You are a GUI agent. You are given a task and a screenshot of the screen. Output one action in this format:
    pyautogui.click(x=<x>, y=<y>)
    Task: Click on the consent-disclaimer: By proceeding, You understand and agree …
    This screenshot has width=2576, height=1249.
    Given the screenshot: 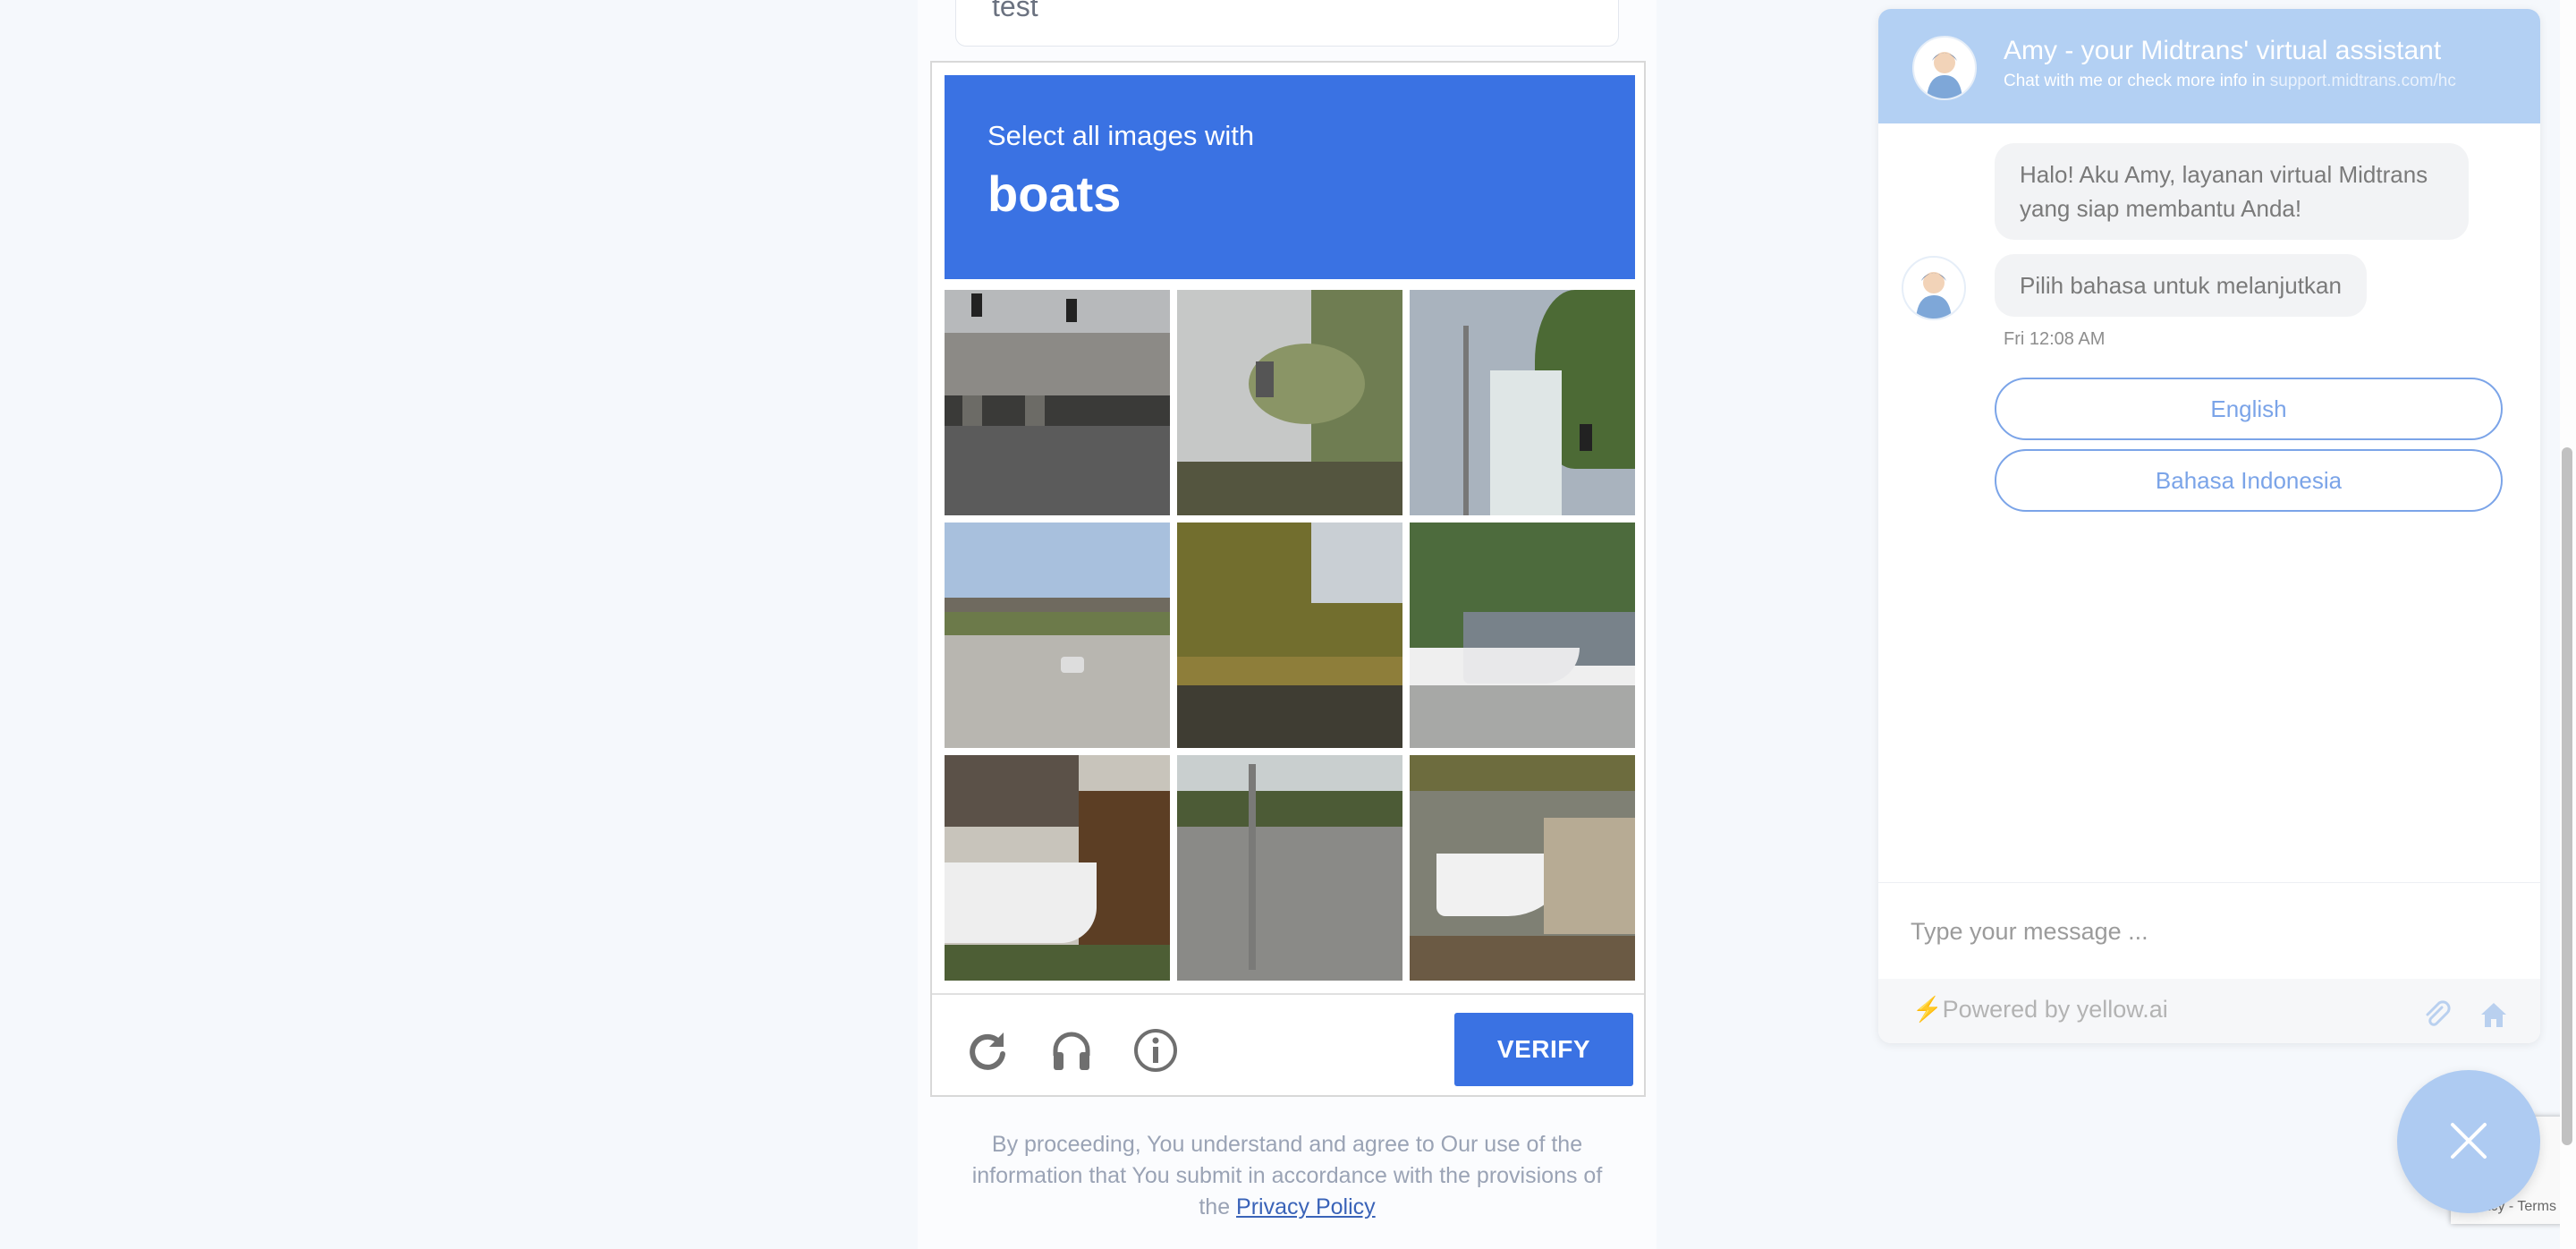 What is the action you would take?
    pyautogui.click(x=1287, y=1176)
    